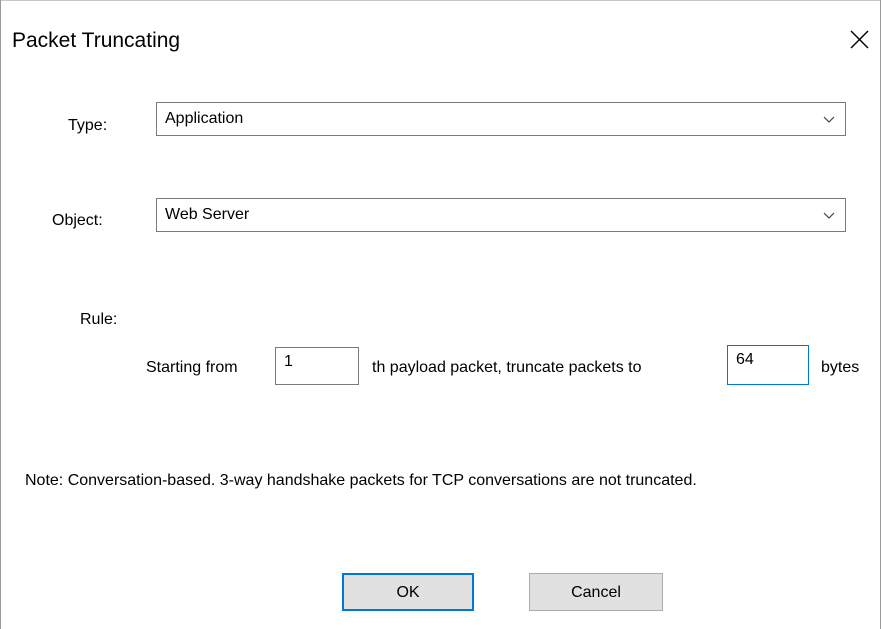  What do you see at coordinates (96, 40) in the screenshot?
I see `dialog-title: Packet Truncating` at bounding box center [96, 40].